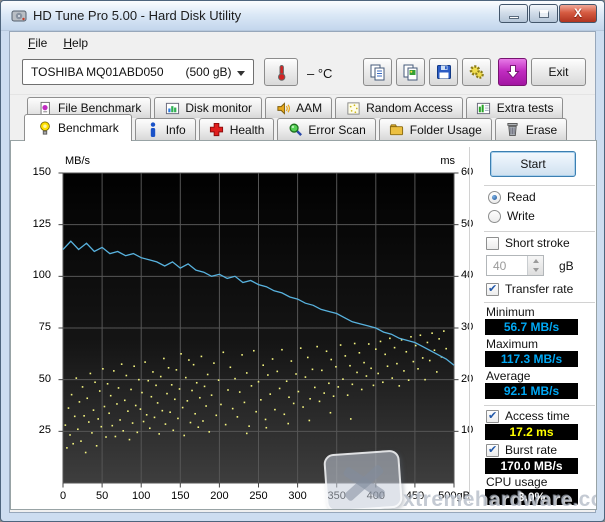 The width and height of the screenshot is (605, 522). I want to click on short-stroke-checkbox, so click(492, 243).